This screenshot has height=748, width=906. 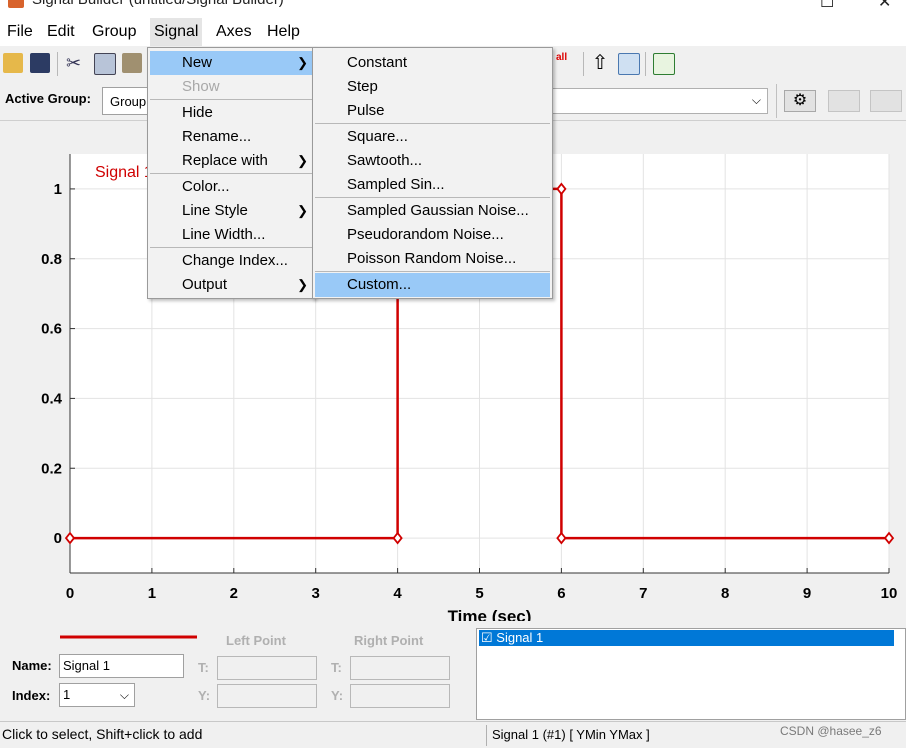 I want to click on signal-list-item-label: Signal 1, so click(x=520, y=637).